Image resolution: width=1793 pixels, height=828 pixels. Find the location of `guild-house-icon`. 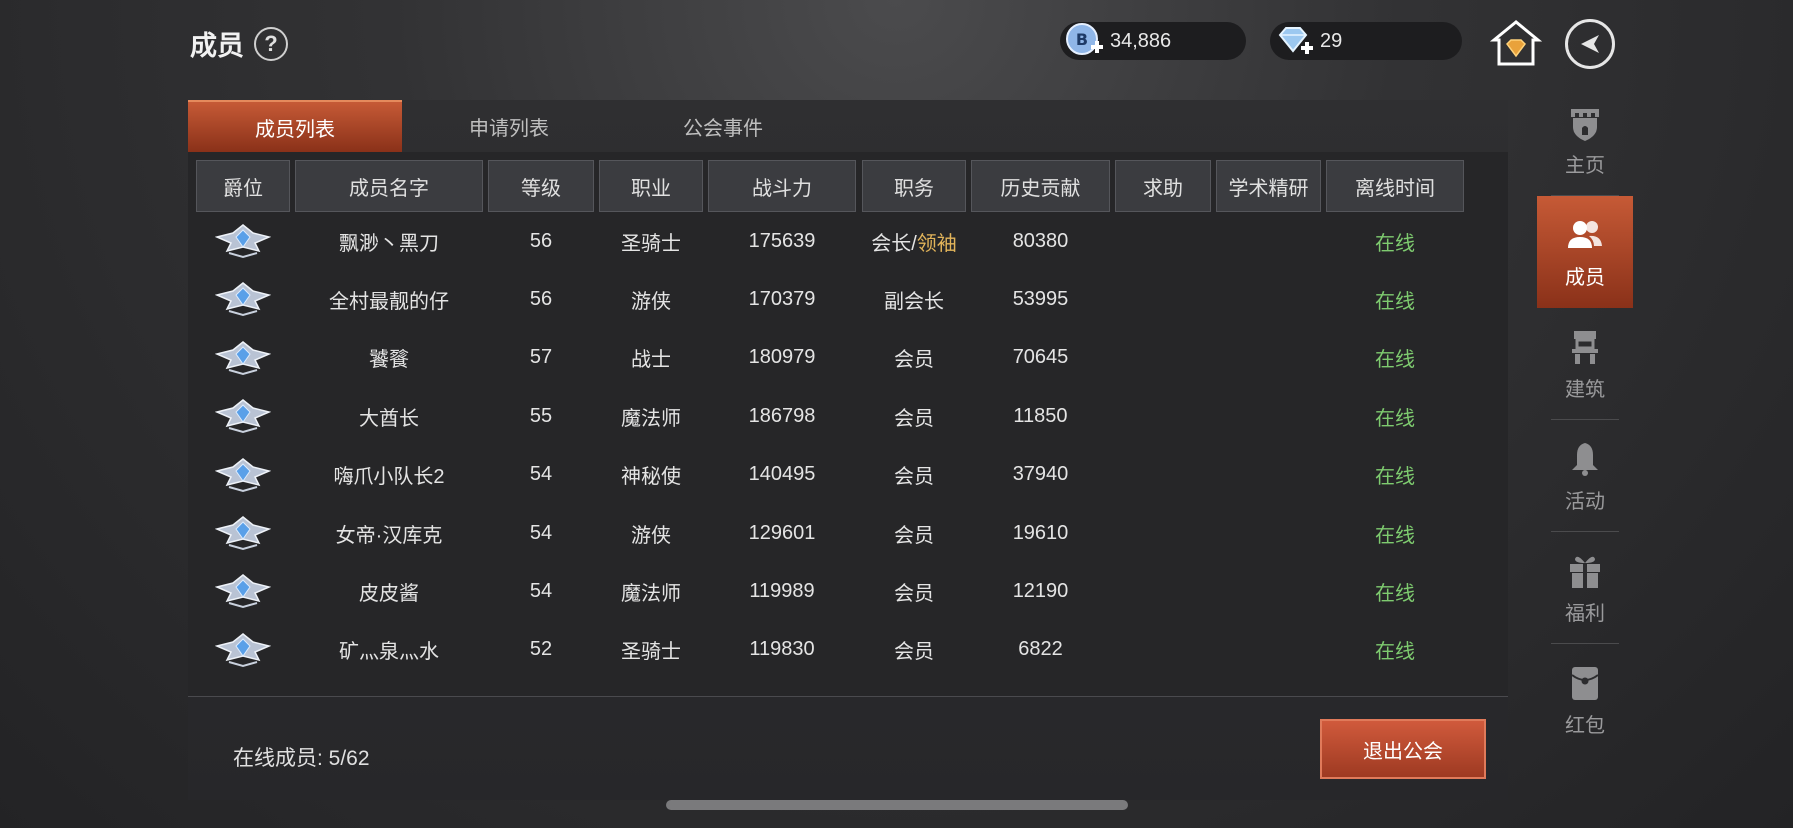

guild-house-icon is located at coordinates (1516, 43).